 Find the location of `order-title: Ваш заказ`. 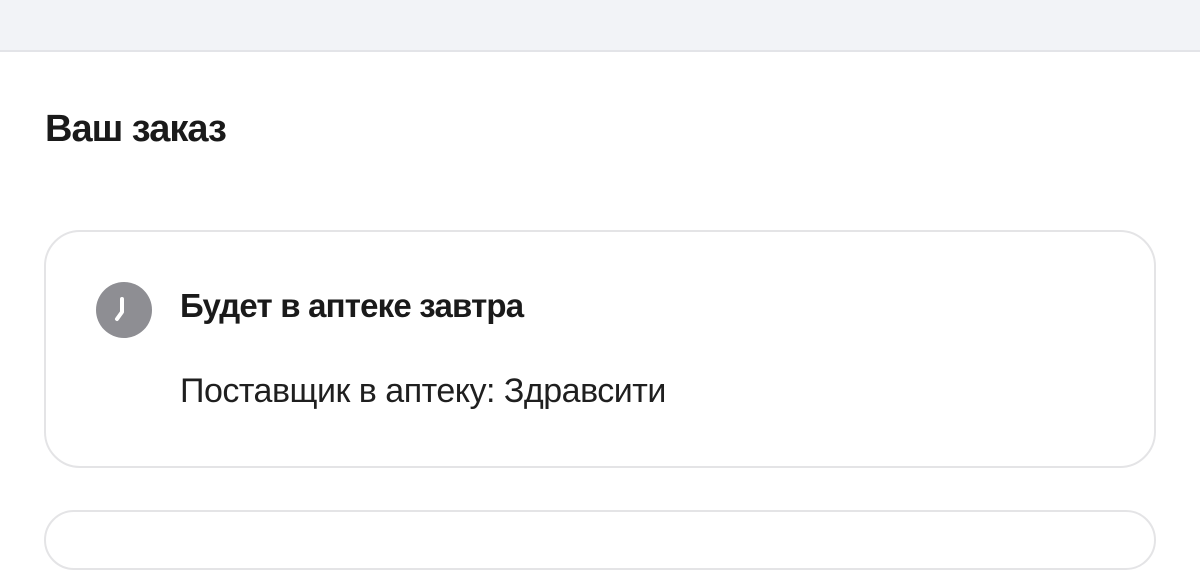

order-title: Ваш заказ is located at coordinates (136, 129).